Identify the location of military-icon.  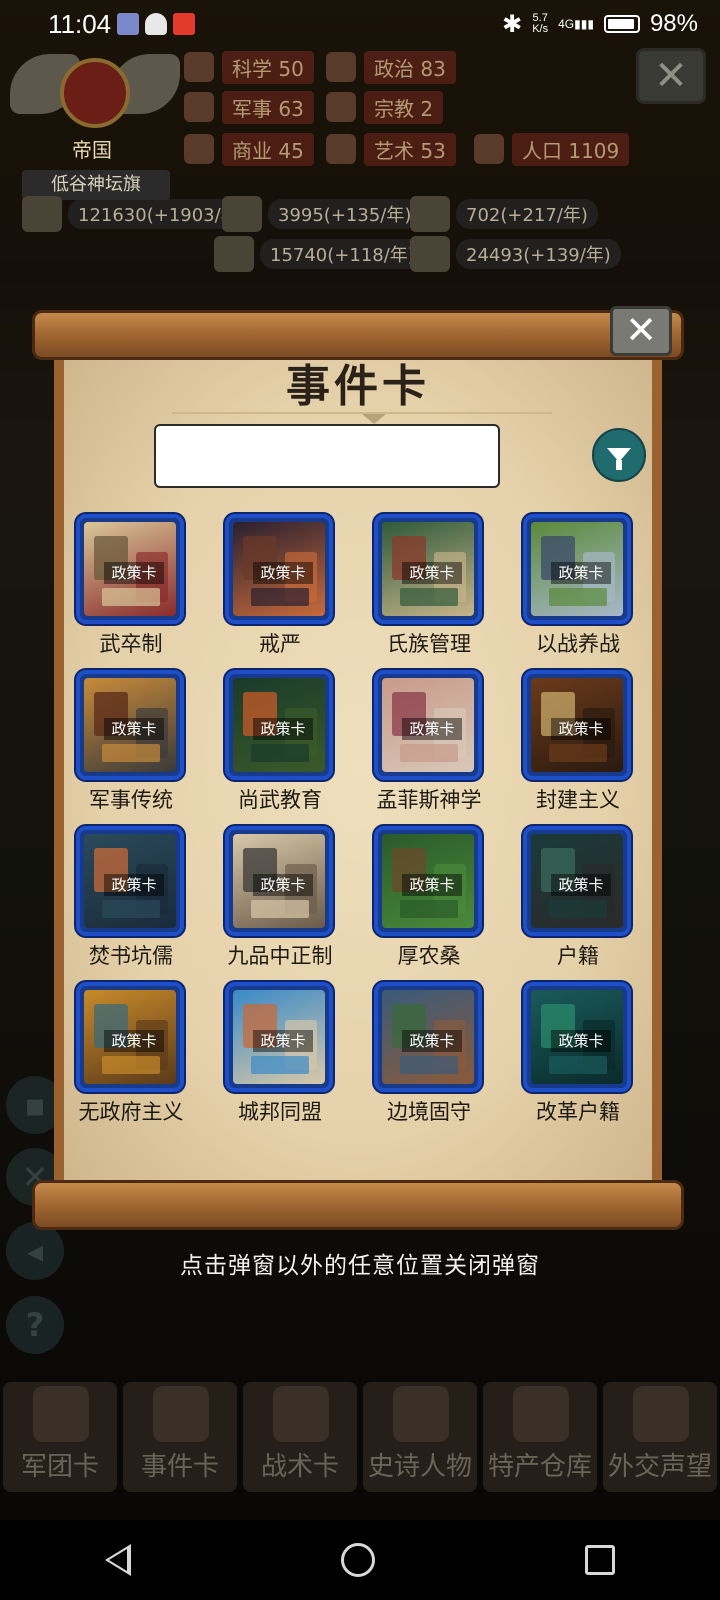
(199, 107).